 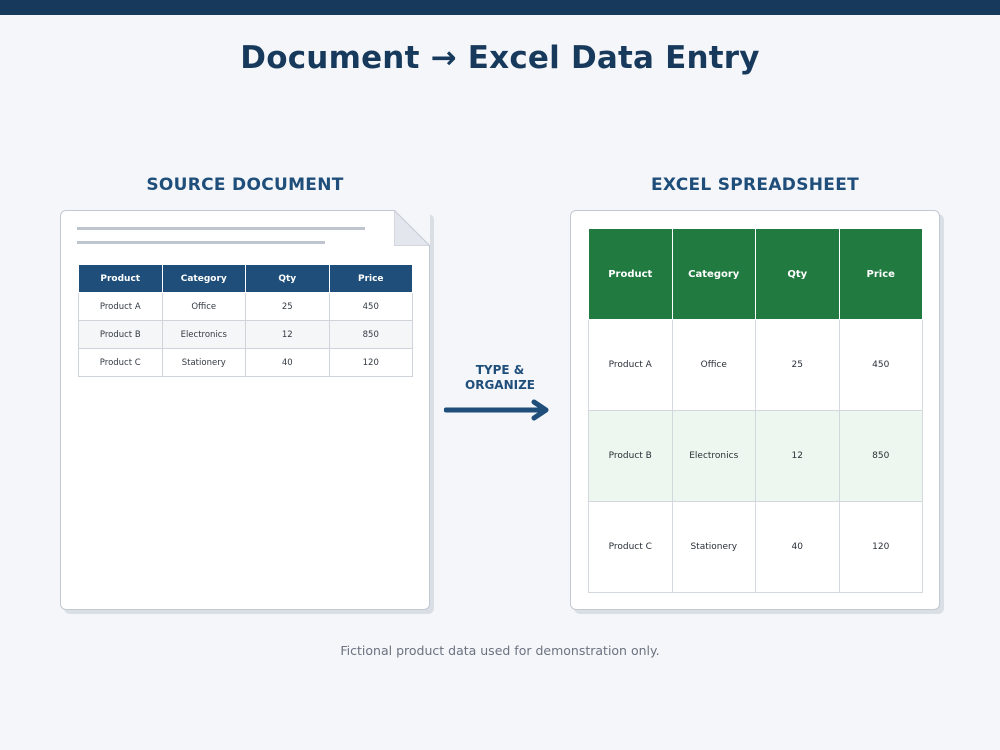 I want to click on excel-spreadsheet-heading: EXCEL SPREADSHEET, so click(x=755, y=185).